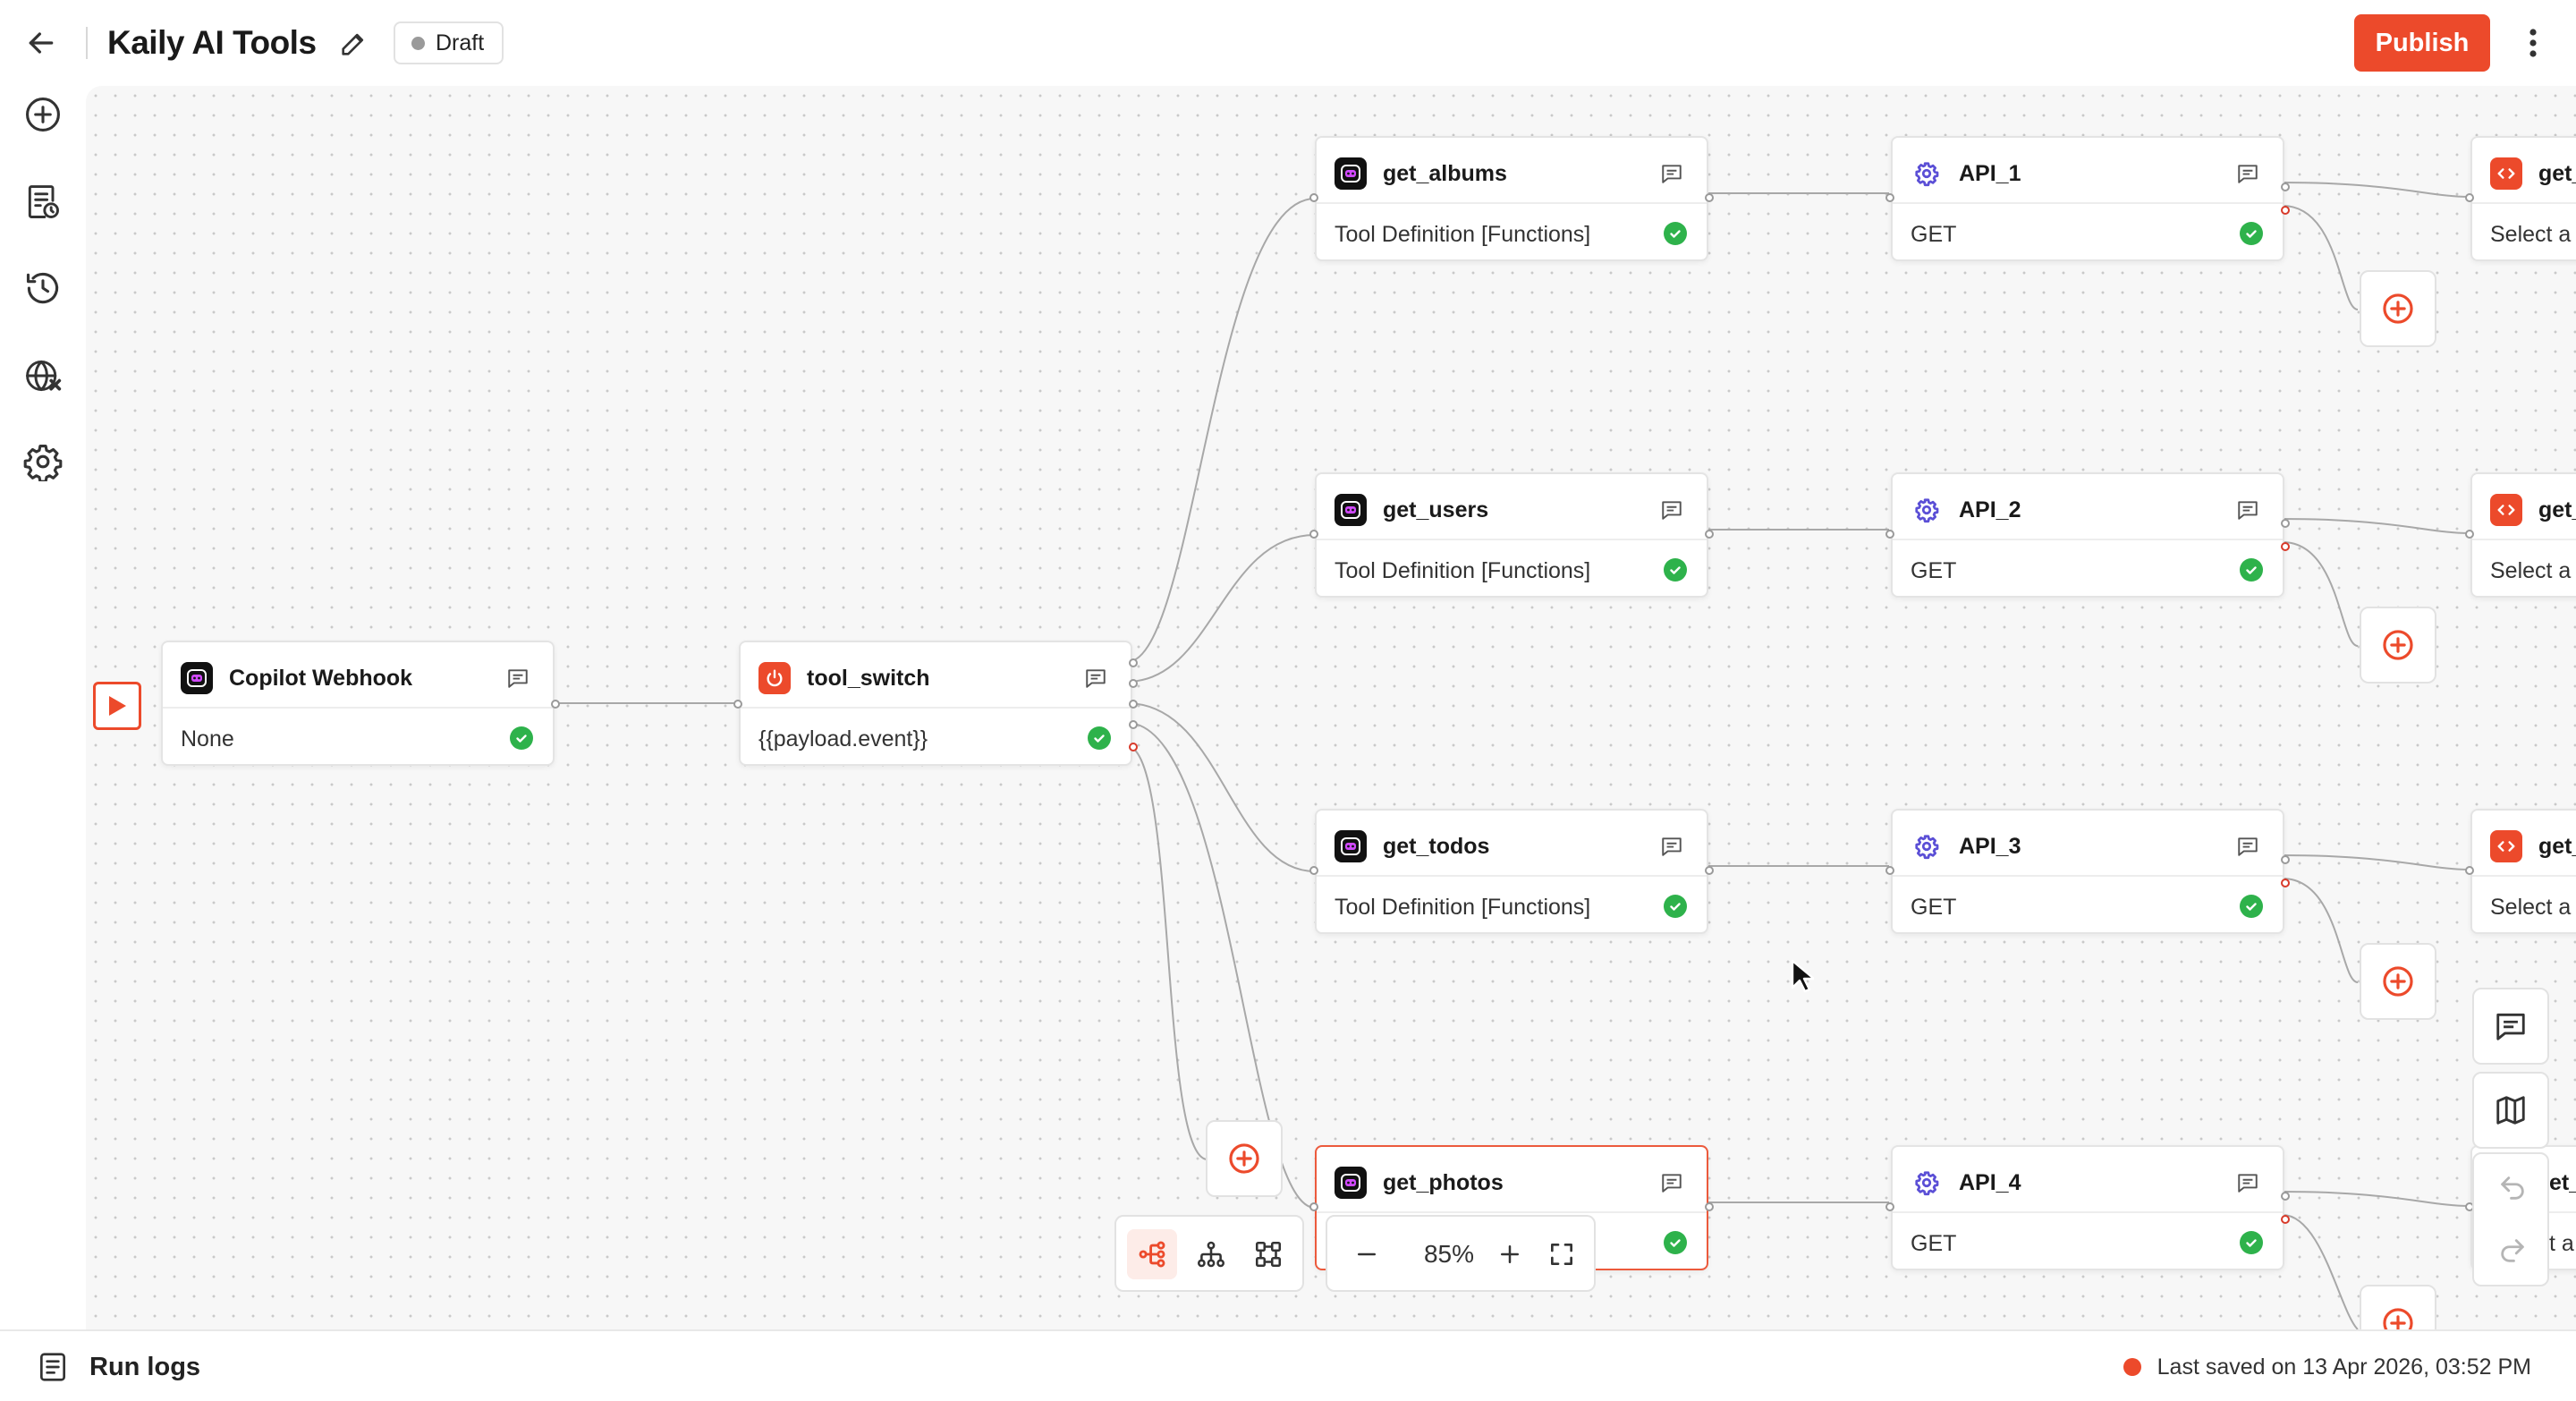 Image resolution: width=2576 pixels, height=1401 pixels. What do you see at coordinates (460, 42) in the screenshot?
I see `status-label: Draft` at bounding box center [460, 42].